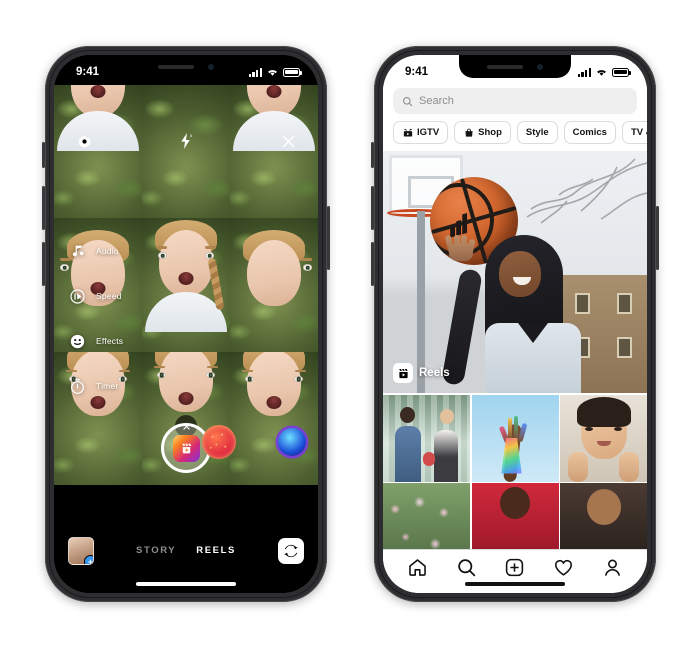 The height and width of the screenshot is (653, 700). What do you see at coordinates (77, 341) in the screenshot?
I see `effects-icon` at bounding box center [77, 341].